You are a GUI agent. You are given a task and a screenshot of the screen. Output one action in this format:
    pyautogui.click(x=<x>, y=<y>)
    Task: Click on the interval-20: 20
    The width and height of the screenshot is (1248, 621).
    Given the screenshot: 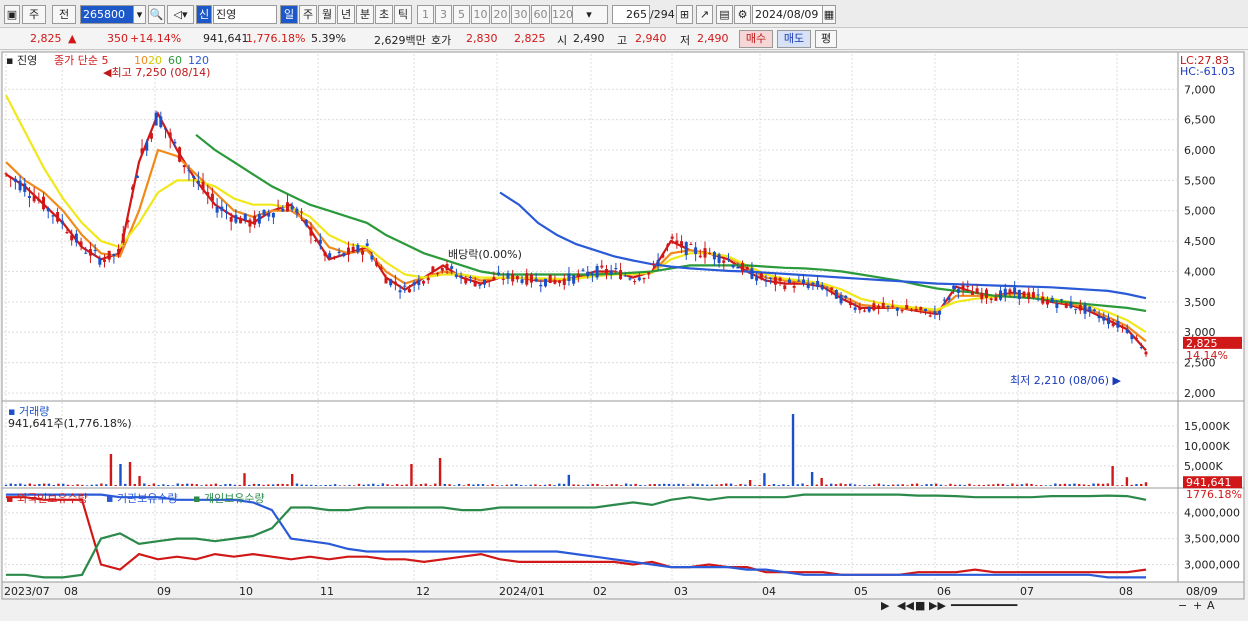 What is the action you would take?
    pyautogui.click(x=500, y=14)
    